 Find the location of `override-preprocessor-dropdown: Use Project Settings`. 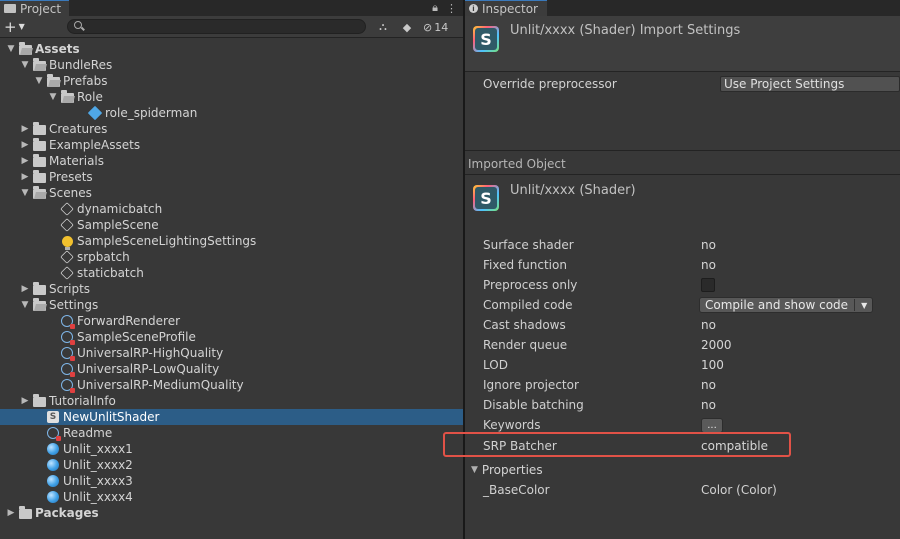

override-preprocessor-dropdown: Use Project Settings is located at coordinates (810, 84).